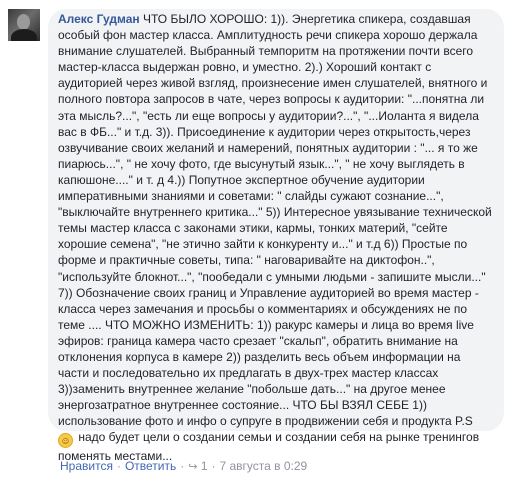 The image size is (510, 478). I want to click on comment-actions: Нравится · Ответить · ↪ 1 · 7 августа в 0:29, so click(183, 466).